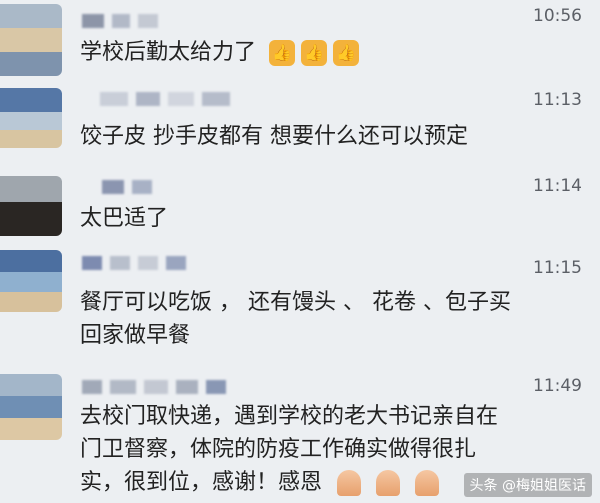 This screenshot has width=600, height=503. I want to click on message-text: 太巴适了, so click(124, 218).